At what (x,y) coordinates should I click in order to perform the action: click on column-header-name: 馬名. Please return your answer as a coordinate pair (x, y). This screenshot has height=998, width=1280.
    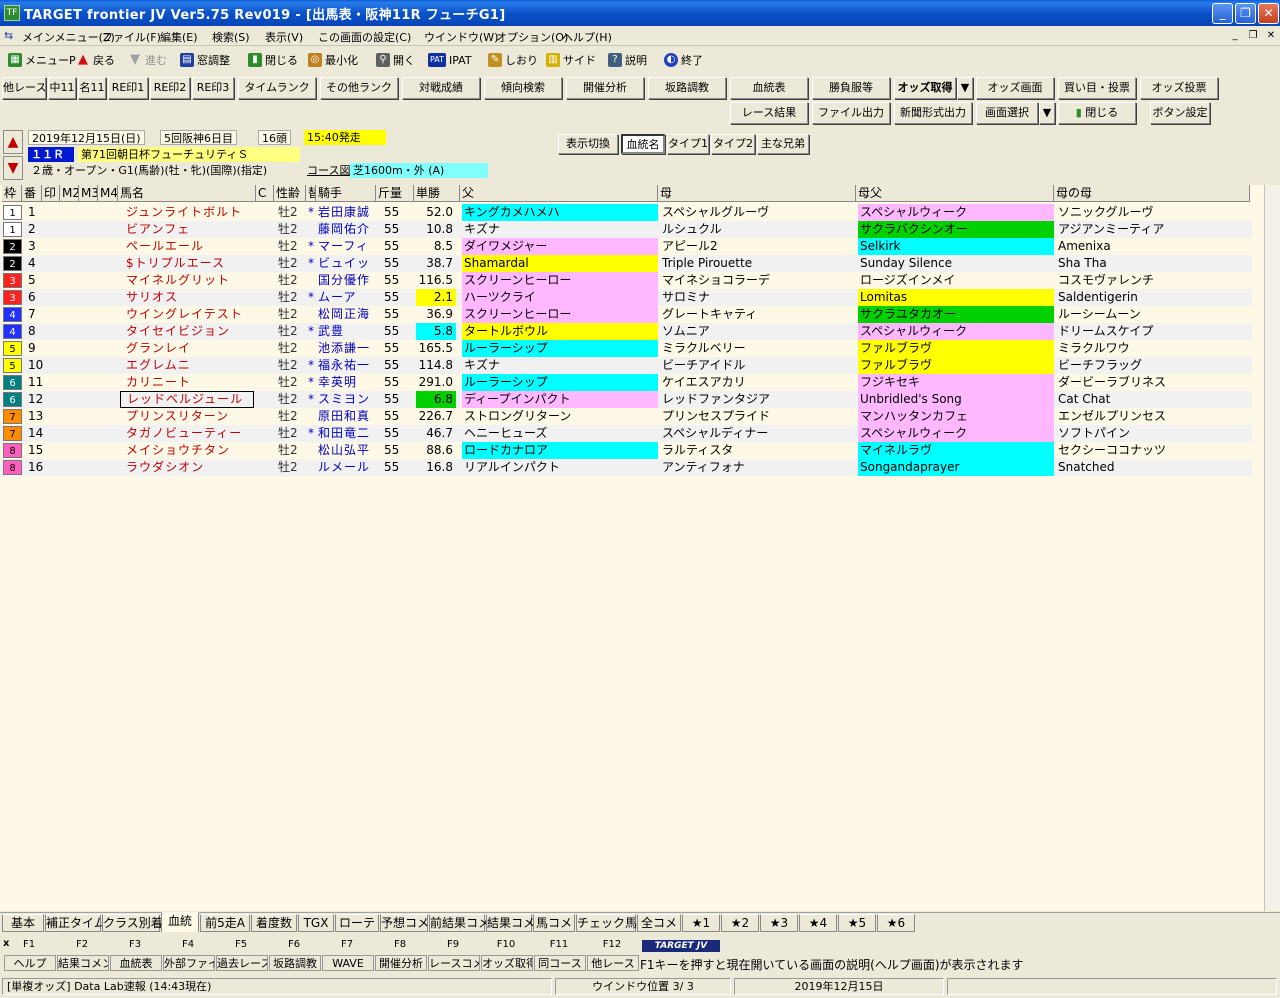
    Looking at the image, I should click on (187, 193).